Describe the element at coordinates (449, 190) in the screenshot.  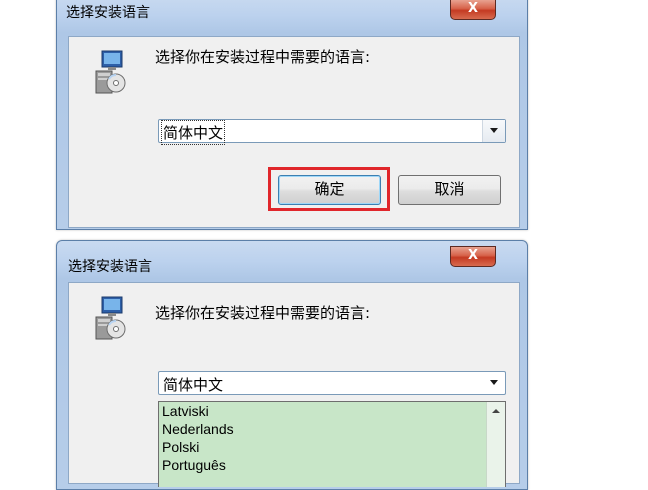
I see `cancel-button: 取消` at that location.